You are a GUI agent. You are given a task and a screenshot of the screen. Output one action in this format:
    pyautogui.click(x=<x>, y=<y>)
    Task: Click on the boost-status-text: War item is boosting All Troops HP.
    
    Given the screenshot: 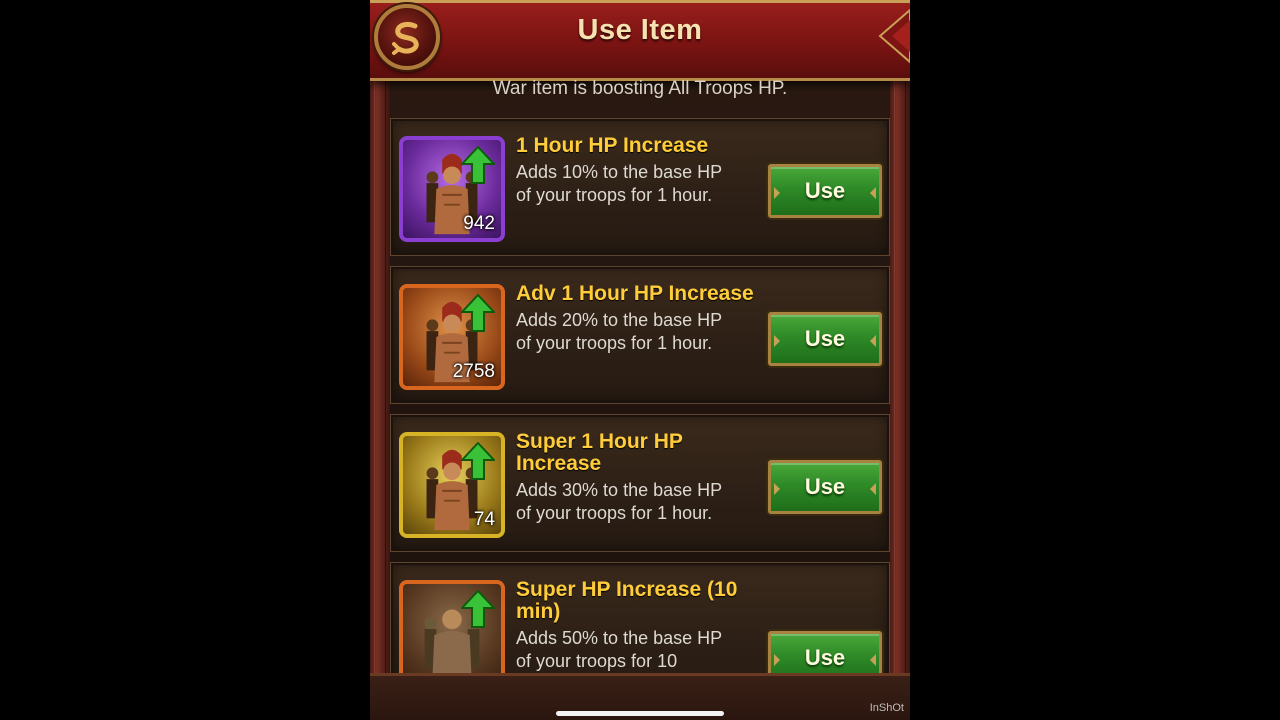 What is the action you would take?
    pyautogui.click(x=640, y=88)
    